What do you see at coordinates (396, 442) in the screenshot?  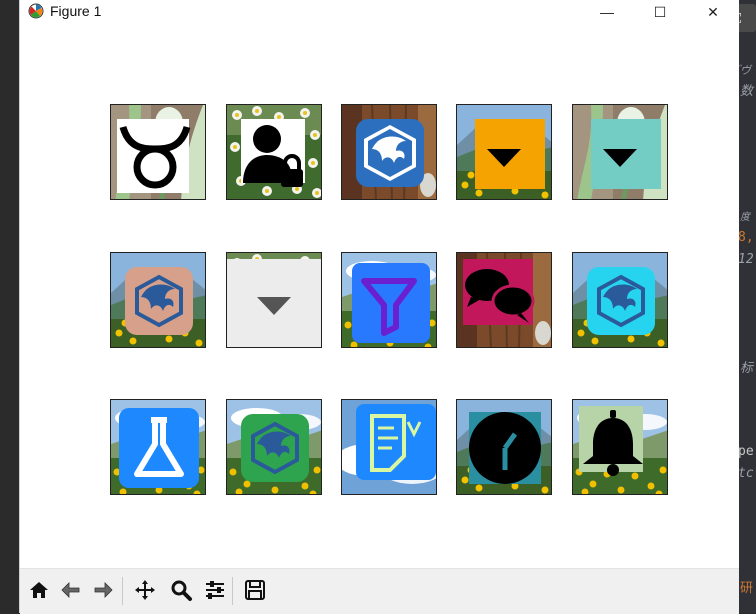 I see `signature-doc-icon` at bounding box center [396, 442].